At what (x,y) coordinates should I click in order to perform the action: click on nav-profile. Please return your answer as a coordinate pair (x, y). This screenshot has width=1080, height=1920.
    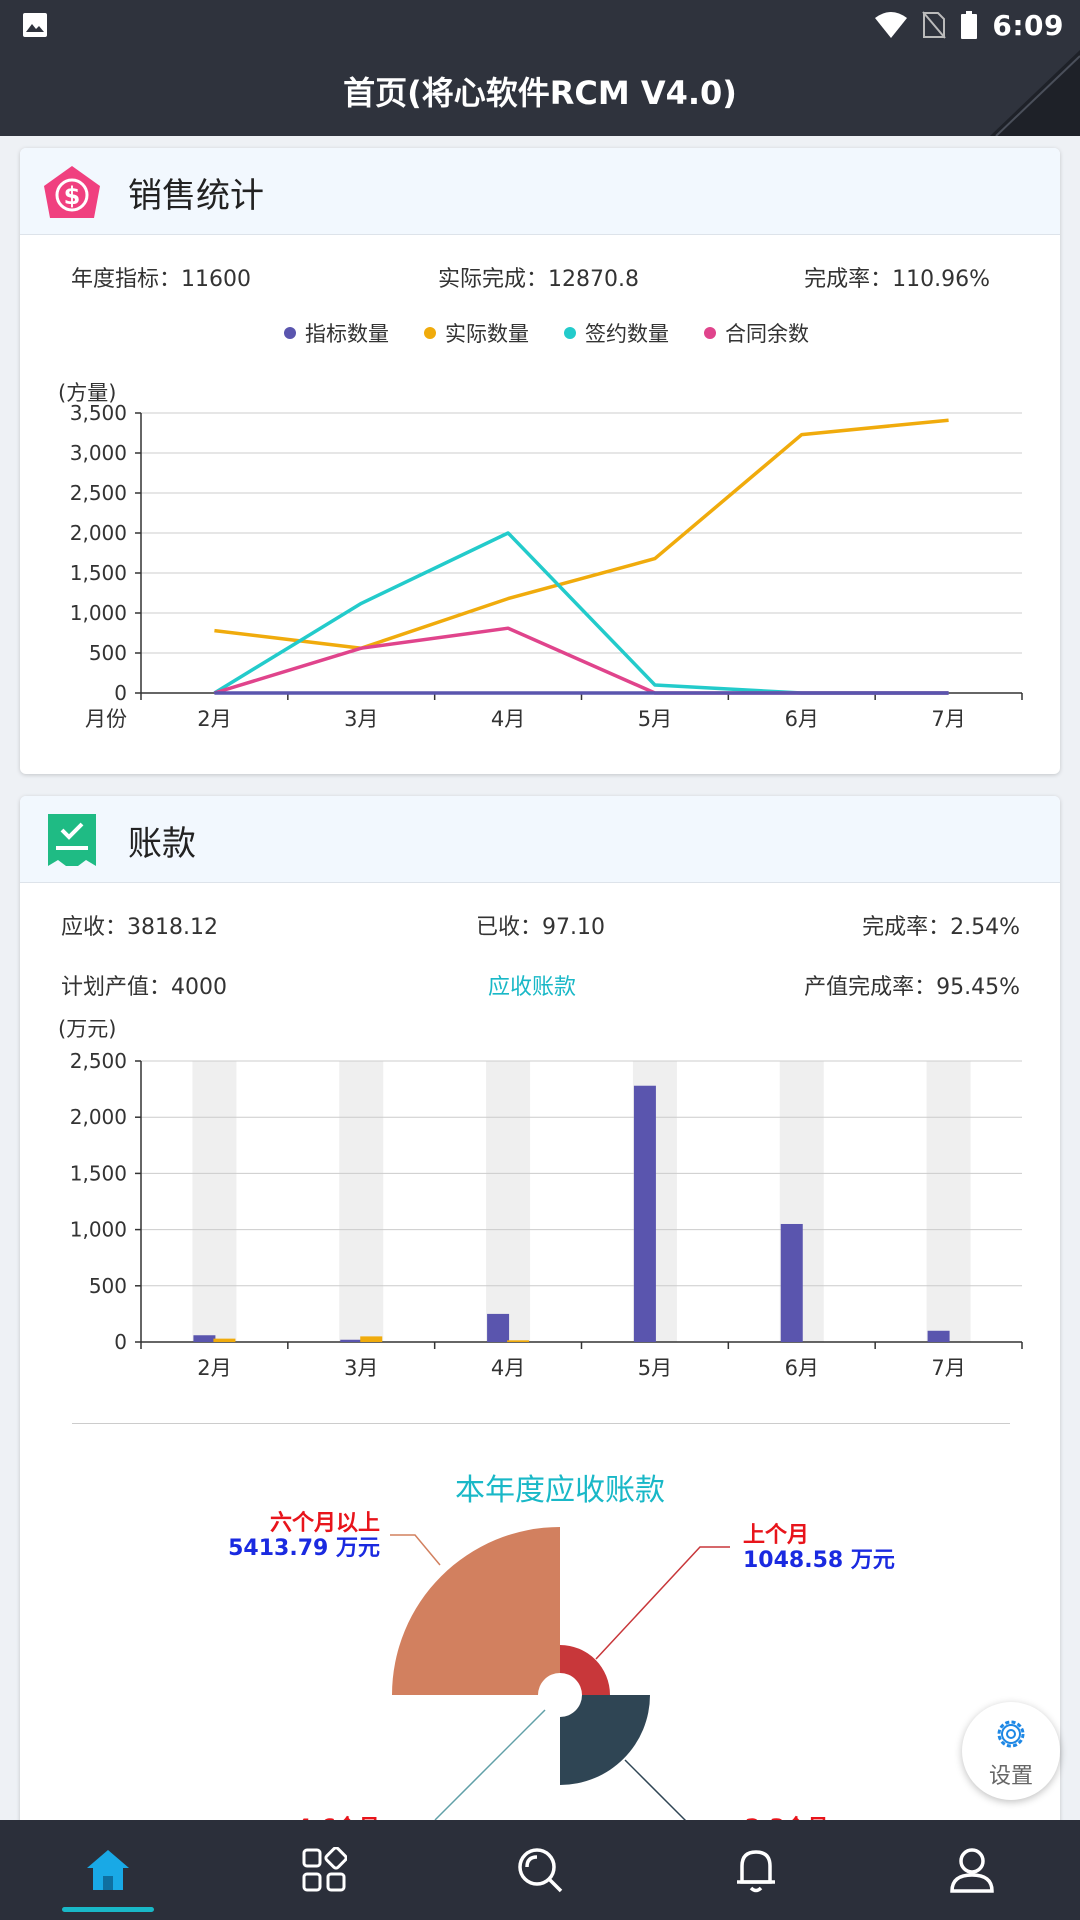
    Looking at the image, I should click on (972, 1870).